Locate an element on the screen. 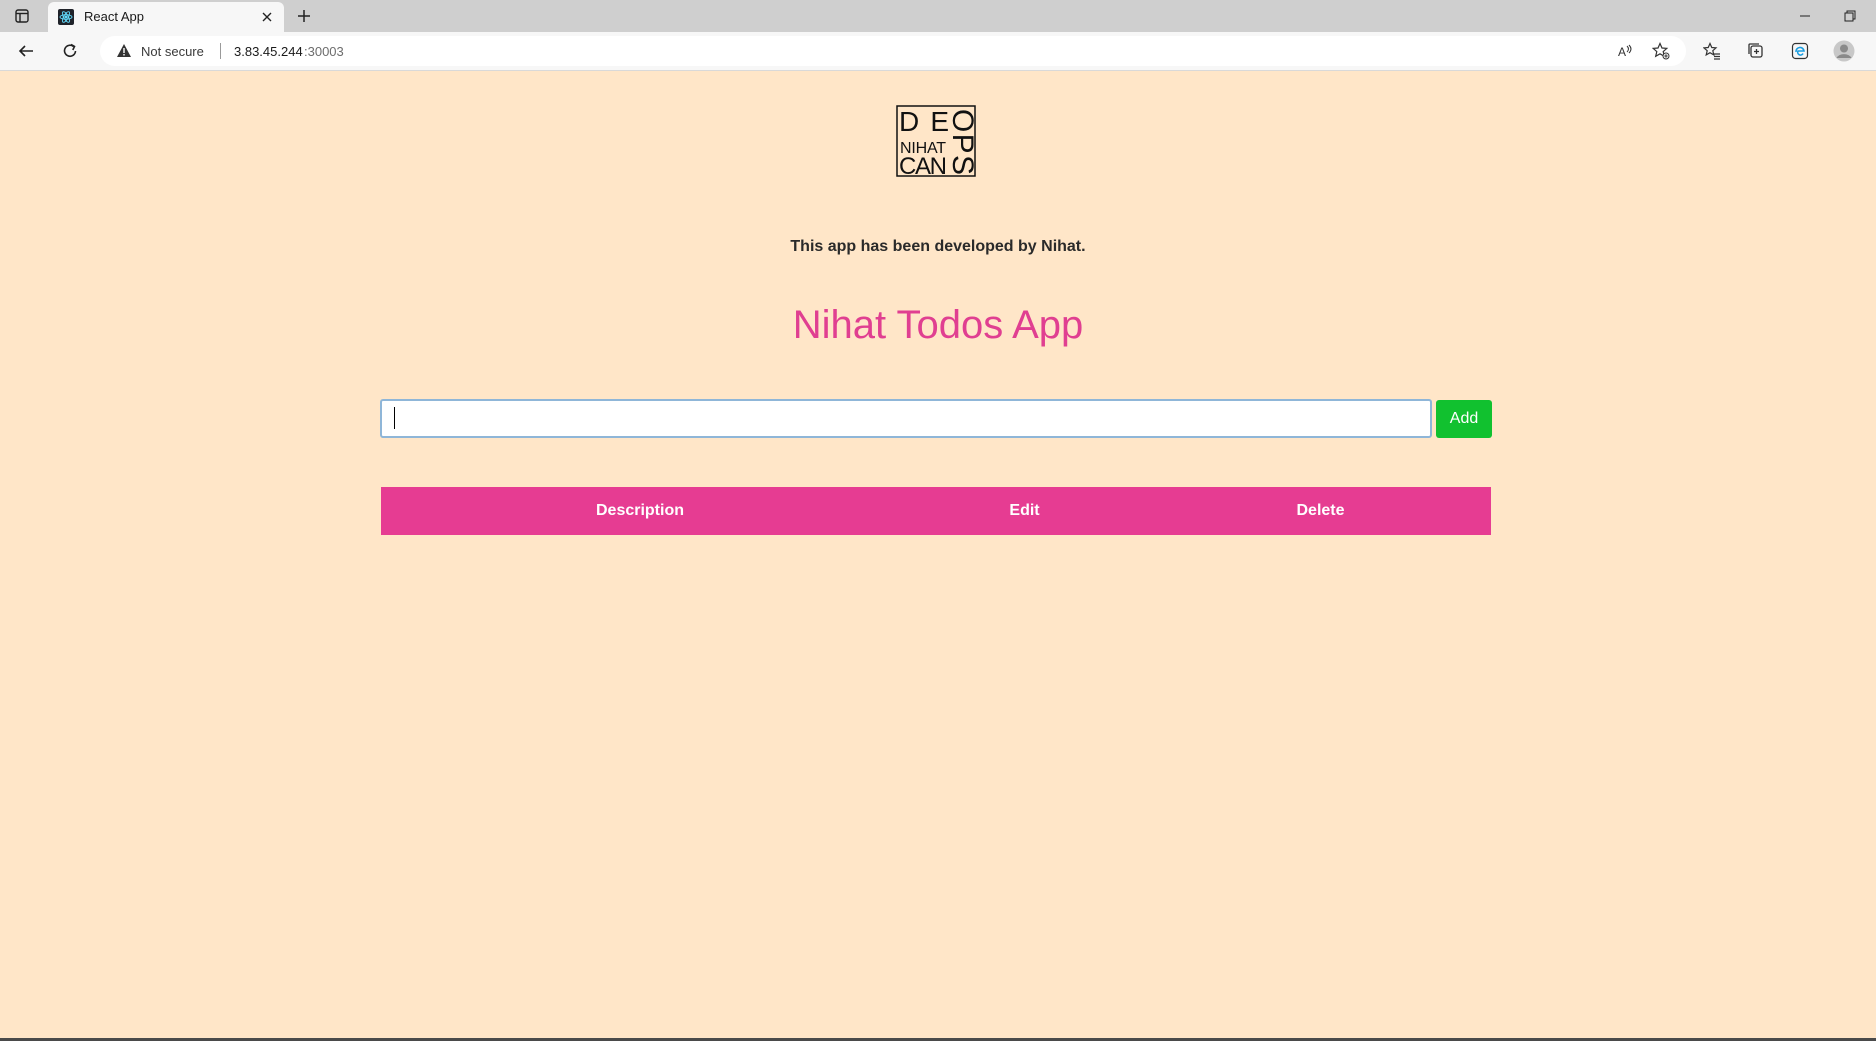 This screenshot has width=1876, height=1041. read-aloud-icon: A is located at coordinates (1625, 51).